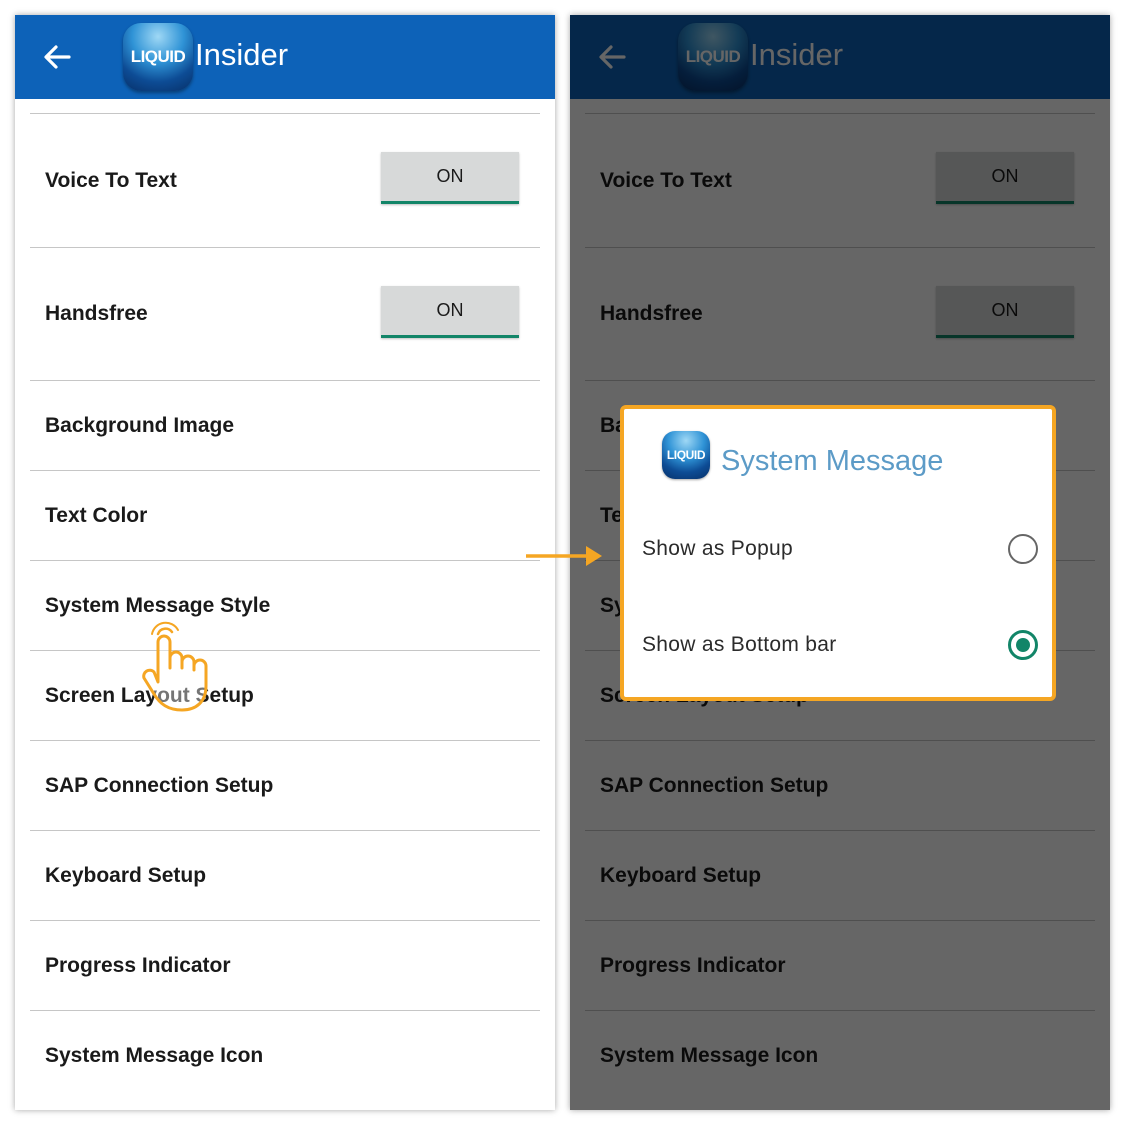  I want to click on app-title: Insider, so click(242, 54).